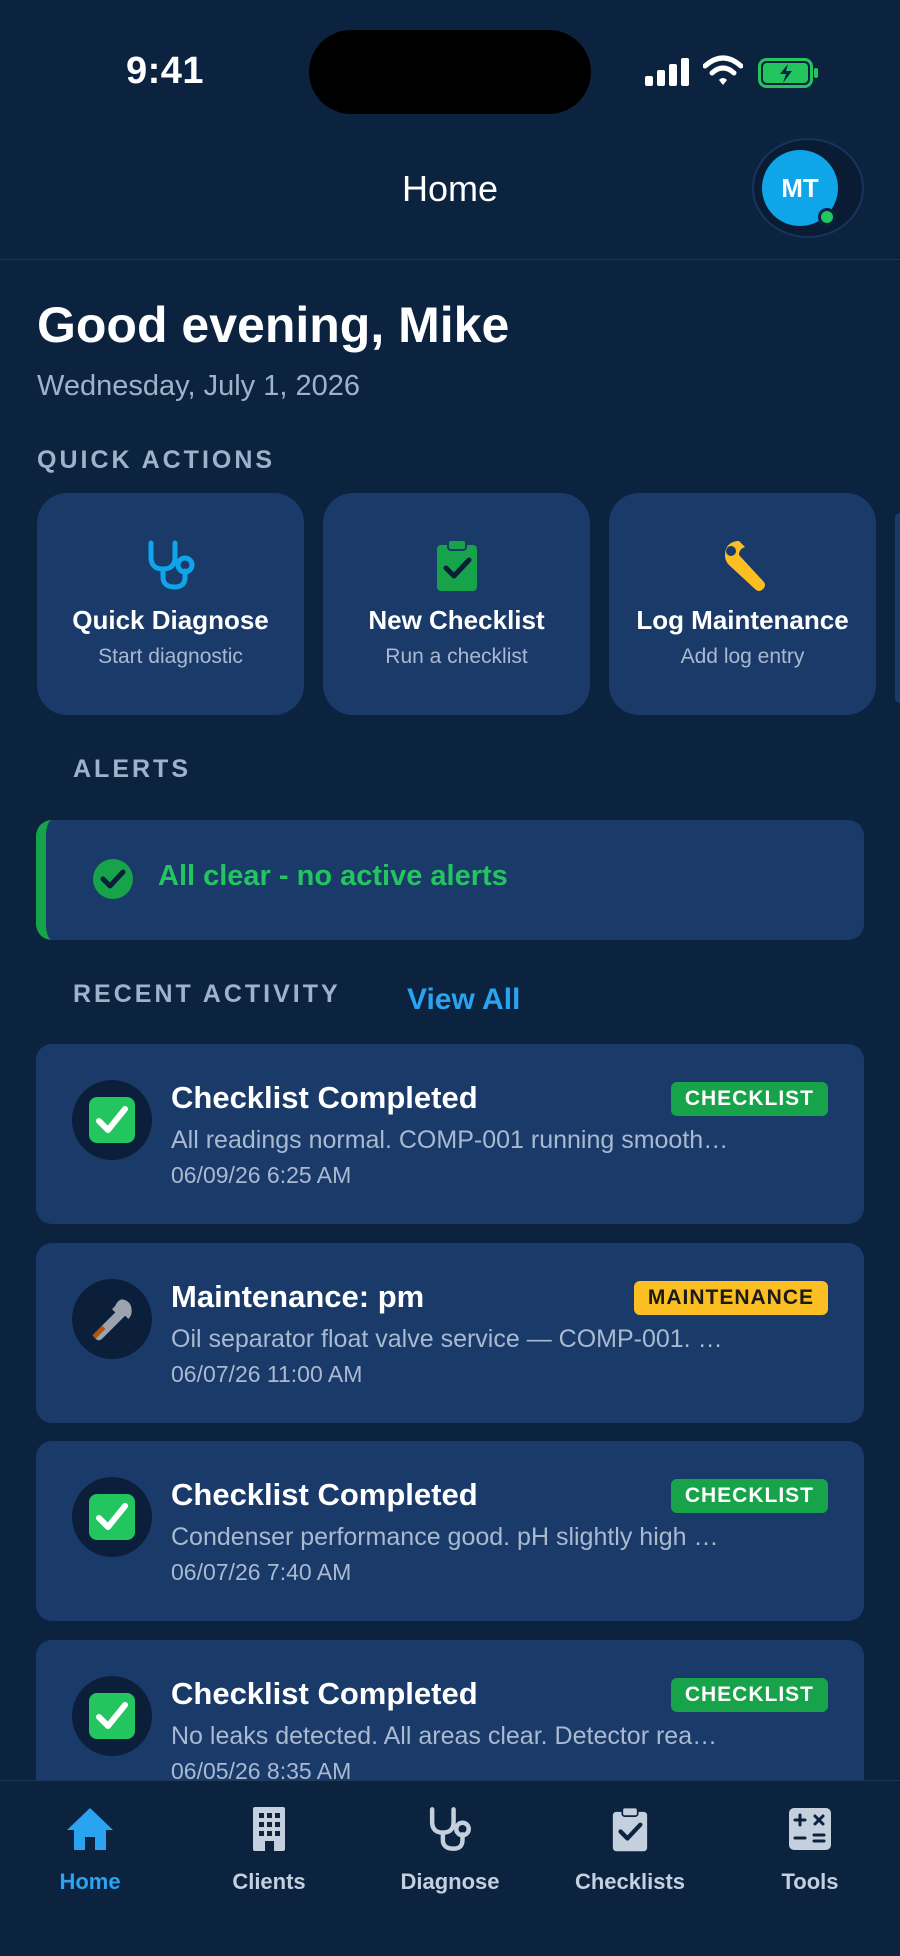 The image size is (900, 1956). What do you see at coordinates (269, 1829) in the screenshot?
I see `building-icon` at bounding box center [269, 1829].